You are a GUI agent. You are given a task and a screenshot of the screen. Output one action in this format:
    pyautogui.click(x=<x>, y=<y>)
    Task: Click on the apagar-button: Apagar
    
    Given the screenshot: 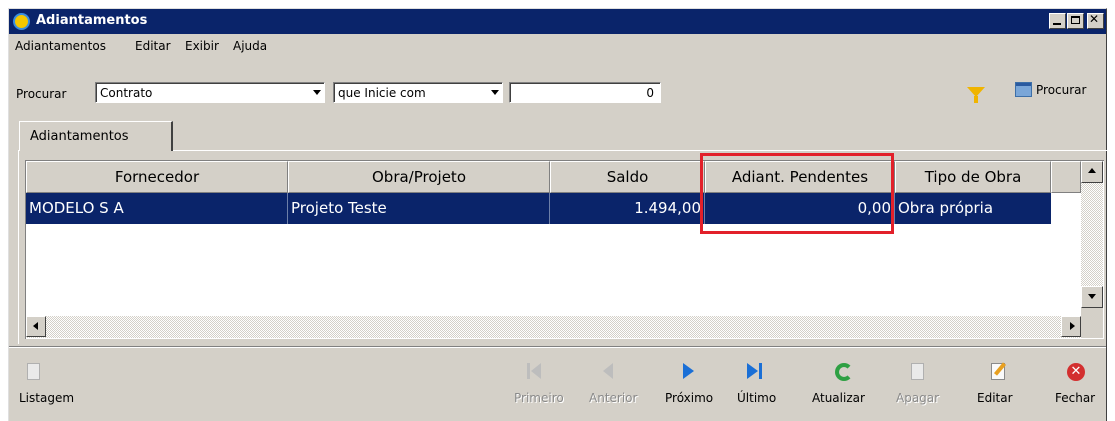 What is the action you would take?
    pyautogui.click(x=919, y=382)
    